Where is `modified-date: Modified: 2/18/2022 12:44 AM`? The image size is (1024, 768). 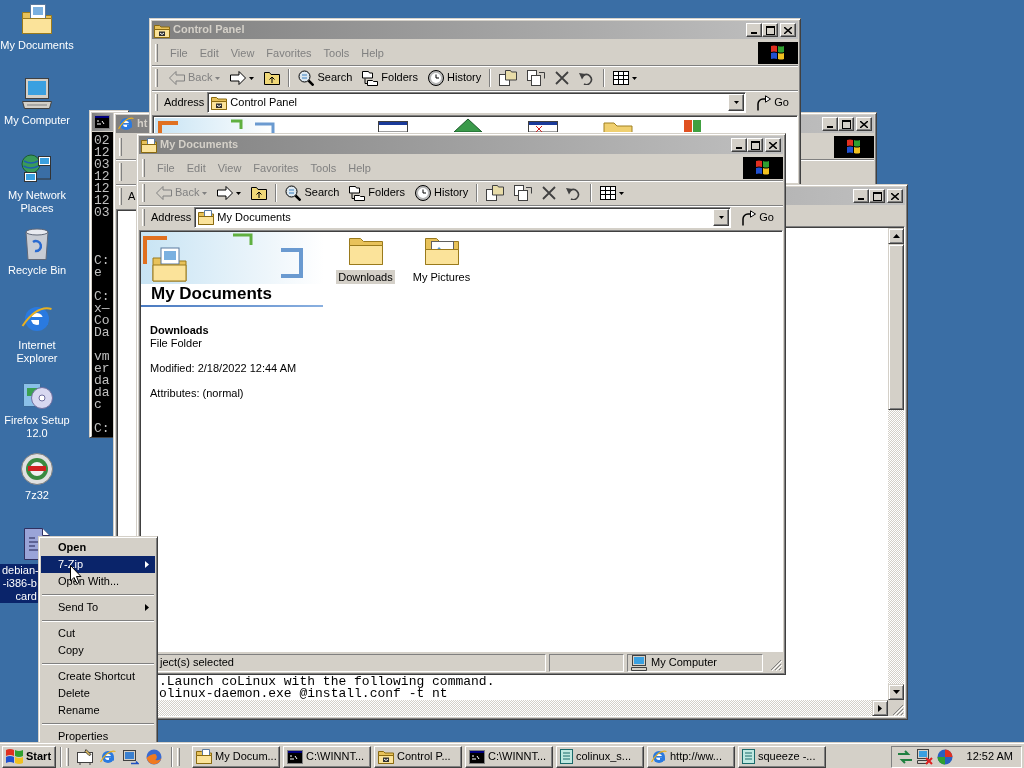
modified-date: Modified: 2/18/2022 12:44 AM is located at coordinates (224, 368).